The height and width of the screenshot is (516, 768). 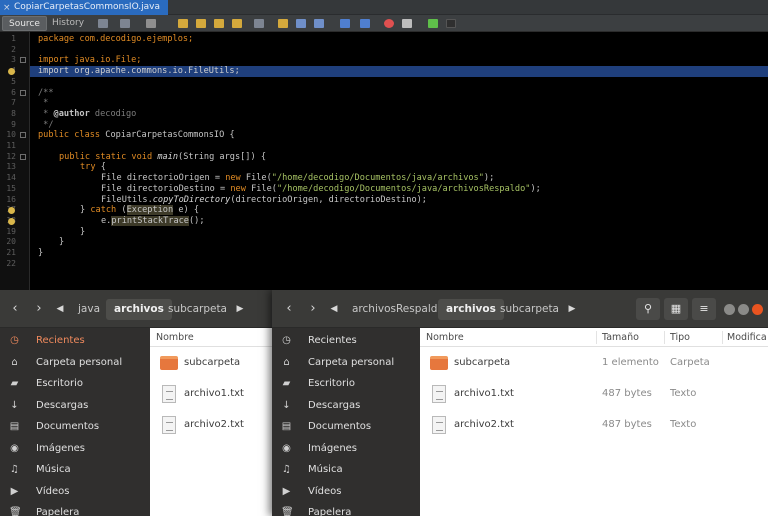 What do you see at coordinates (11, 156) in the screenshot?
I see `line-number: 12` at bounding box center [11, 156].